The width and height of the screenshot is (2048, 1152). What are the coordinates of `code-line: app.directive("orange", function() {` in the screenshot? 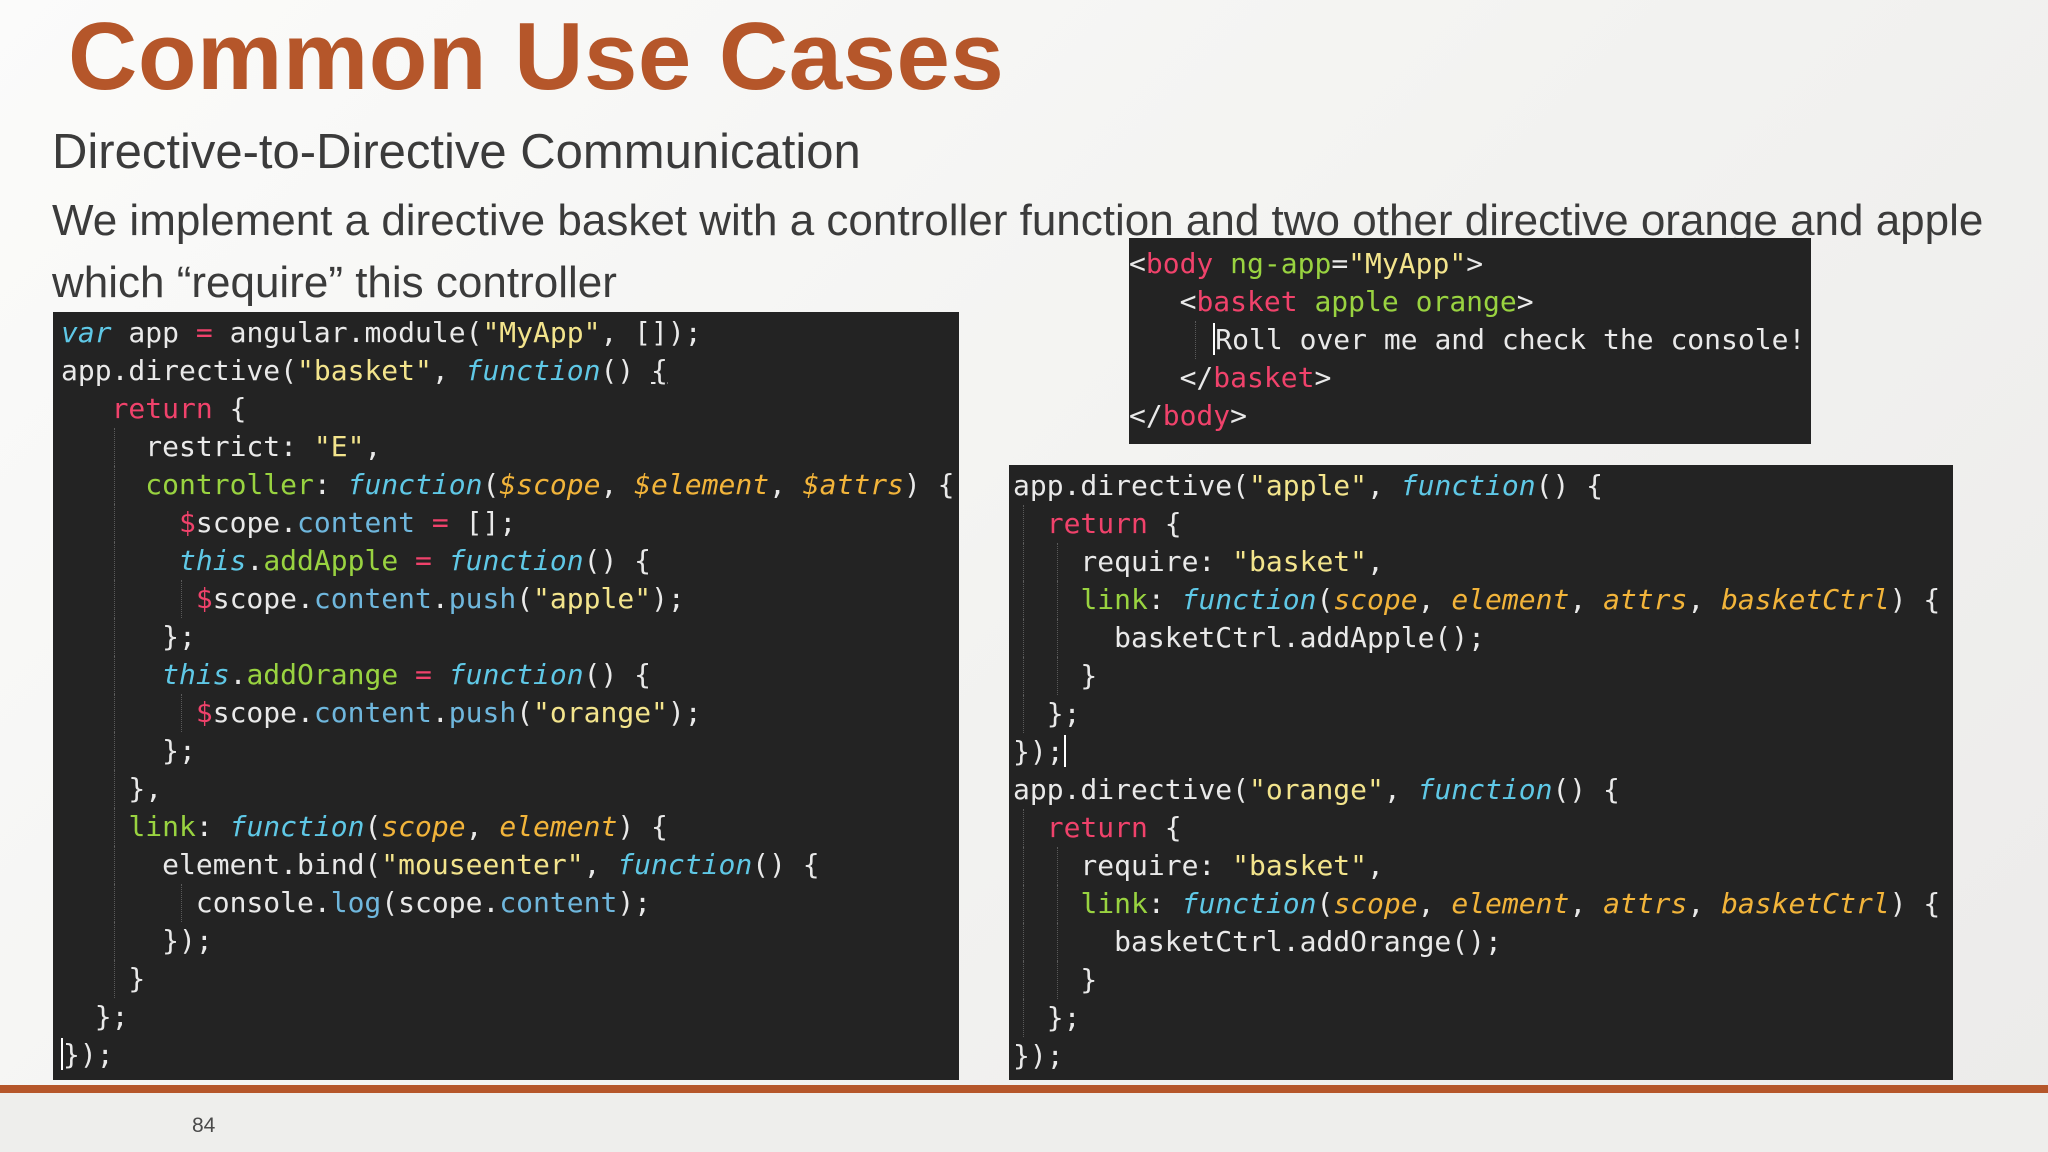 It's located at (1316, 789).